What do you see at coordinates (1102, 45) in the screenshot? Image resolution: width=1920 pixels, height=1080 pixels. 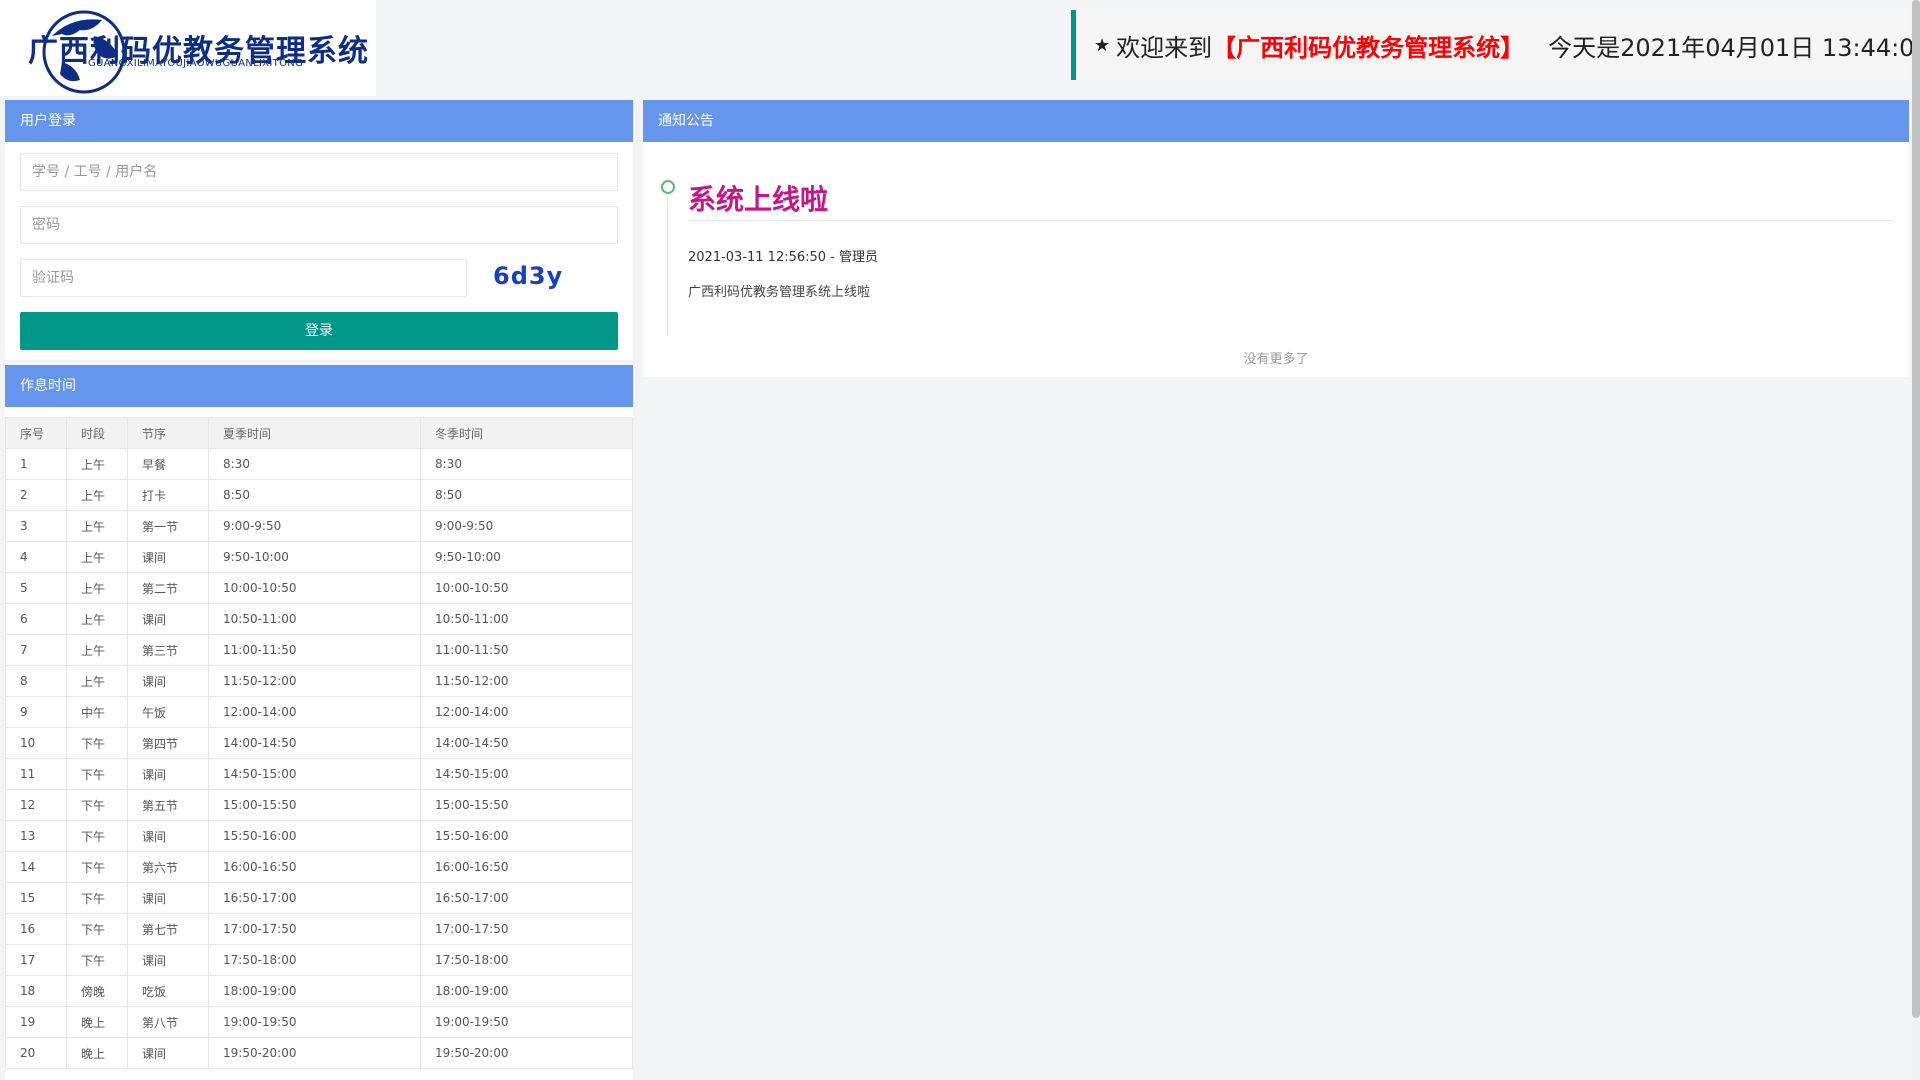 I see `star-icon: ★` at bounding box center [1102, 45].